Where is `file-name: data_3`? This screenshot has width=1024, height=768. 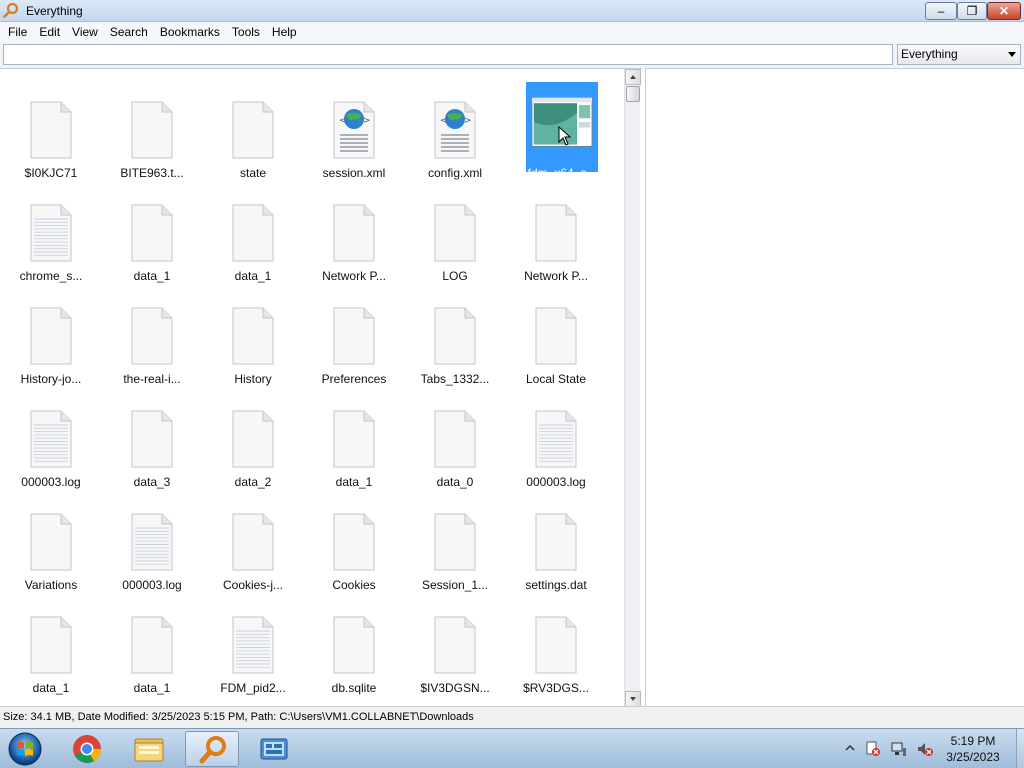 file-name: data_3 is located at coordinates (152, 482).